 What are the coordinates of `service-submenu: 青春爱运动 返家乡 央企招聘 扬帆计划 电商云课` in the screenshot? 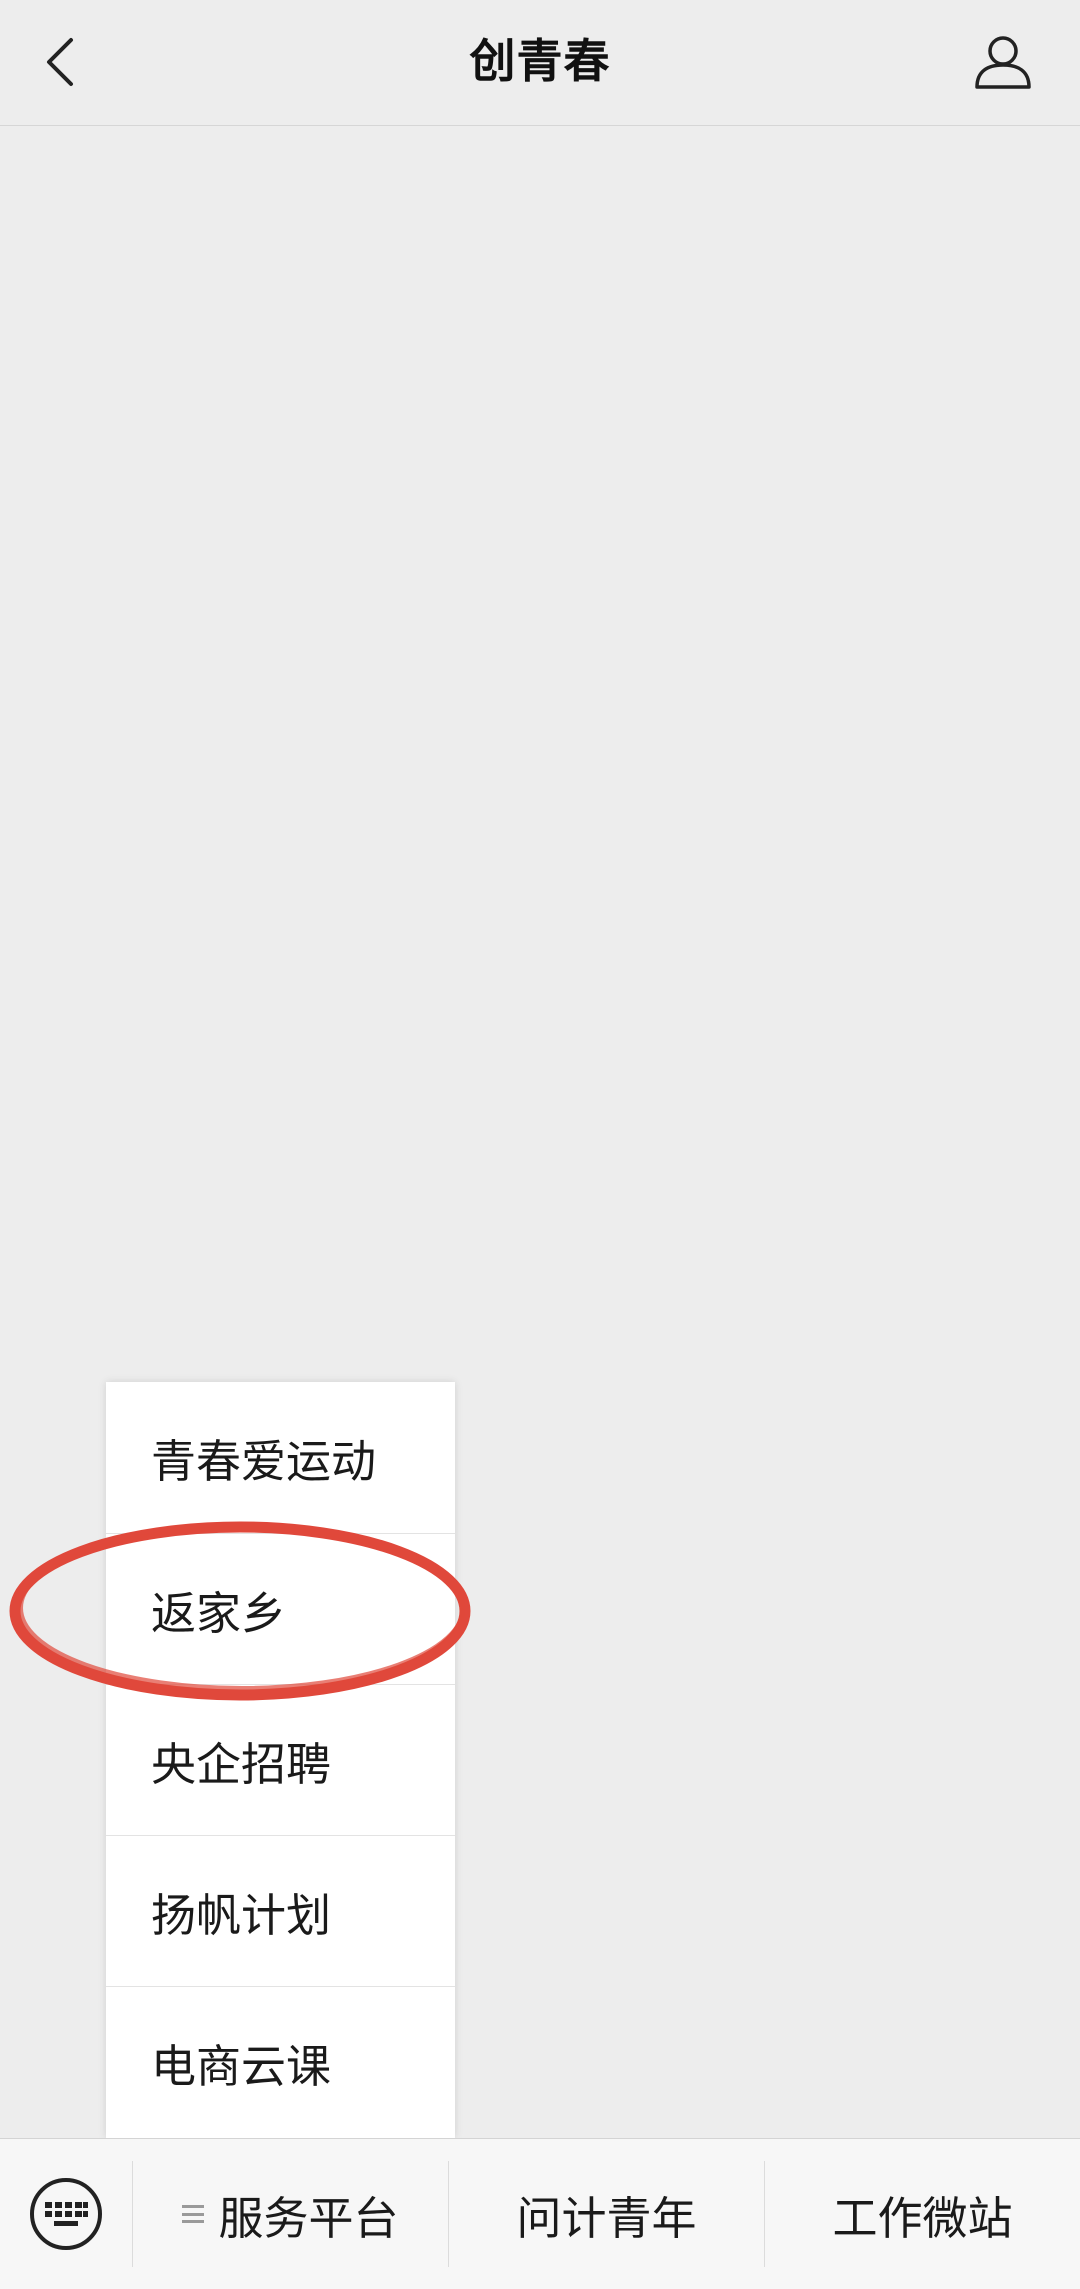 It's located at (280, 1760).